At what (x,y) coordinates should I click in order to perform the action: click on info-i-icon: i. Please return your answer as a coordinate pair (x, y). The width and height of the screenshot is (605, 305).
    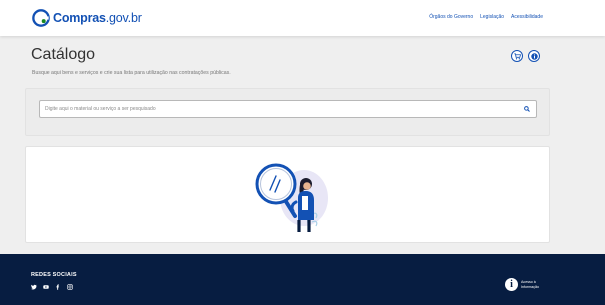
    Looking at the image, I should click on (511, 284).